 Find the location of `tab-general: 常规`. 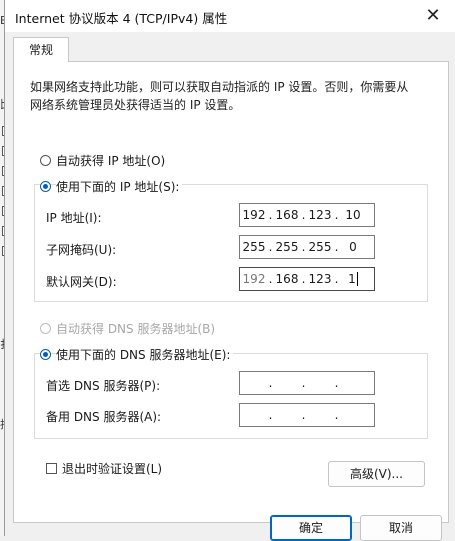

tab-general: 常规 is located at coordinates (41, 49).